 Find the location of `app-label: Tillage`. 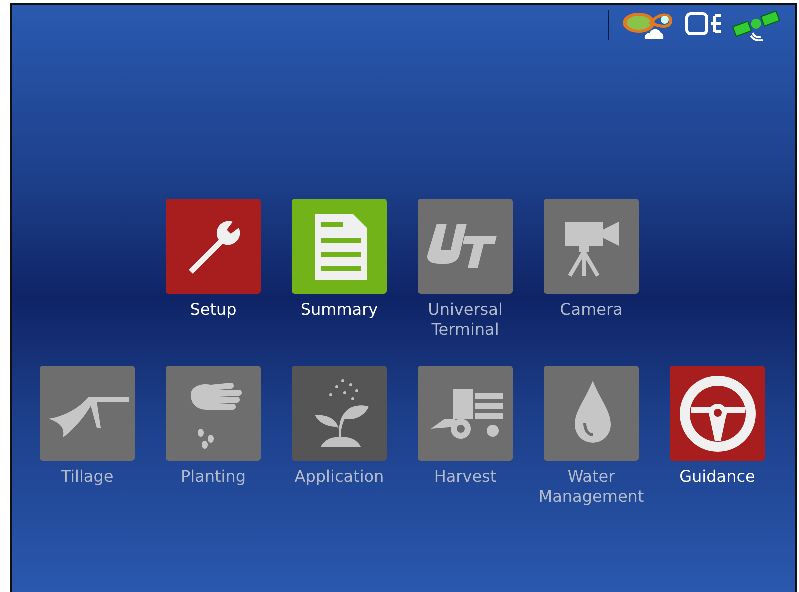

app-label: Tillage is located at coordinates (87, 477).